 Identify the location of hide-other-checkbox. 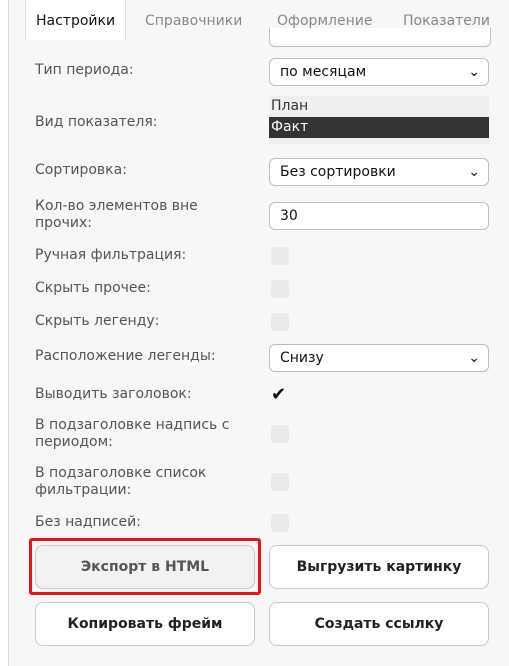
(280, 289).